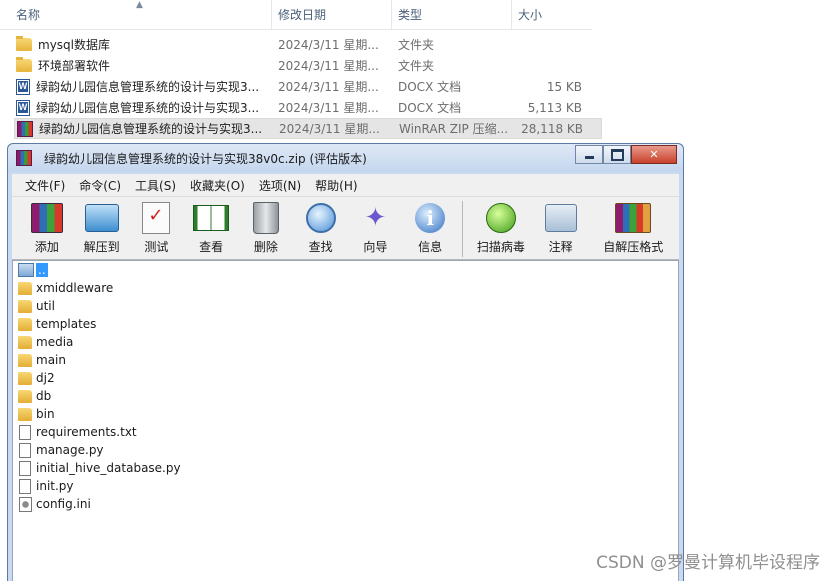 Image resolution: width=834 pixels, height=581 pixels. Describe the element at coordinates (345, 450) in the screenshot. I see `list-item: manage.py` at that location.